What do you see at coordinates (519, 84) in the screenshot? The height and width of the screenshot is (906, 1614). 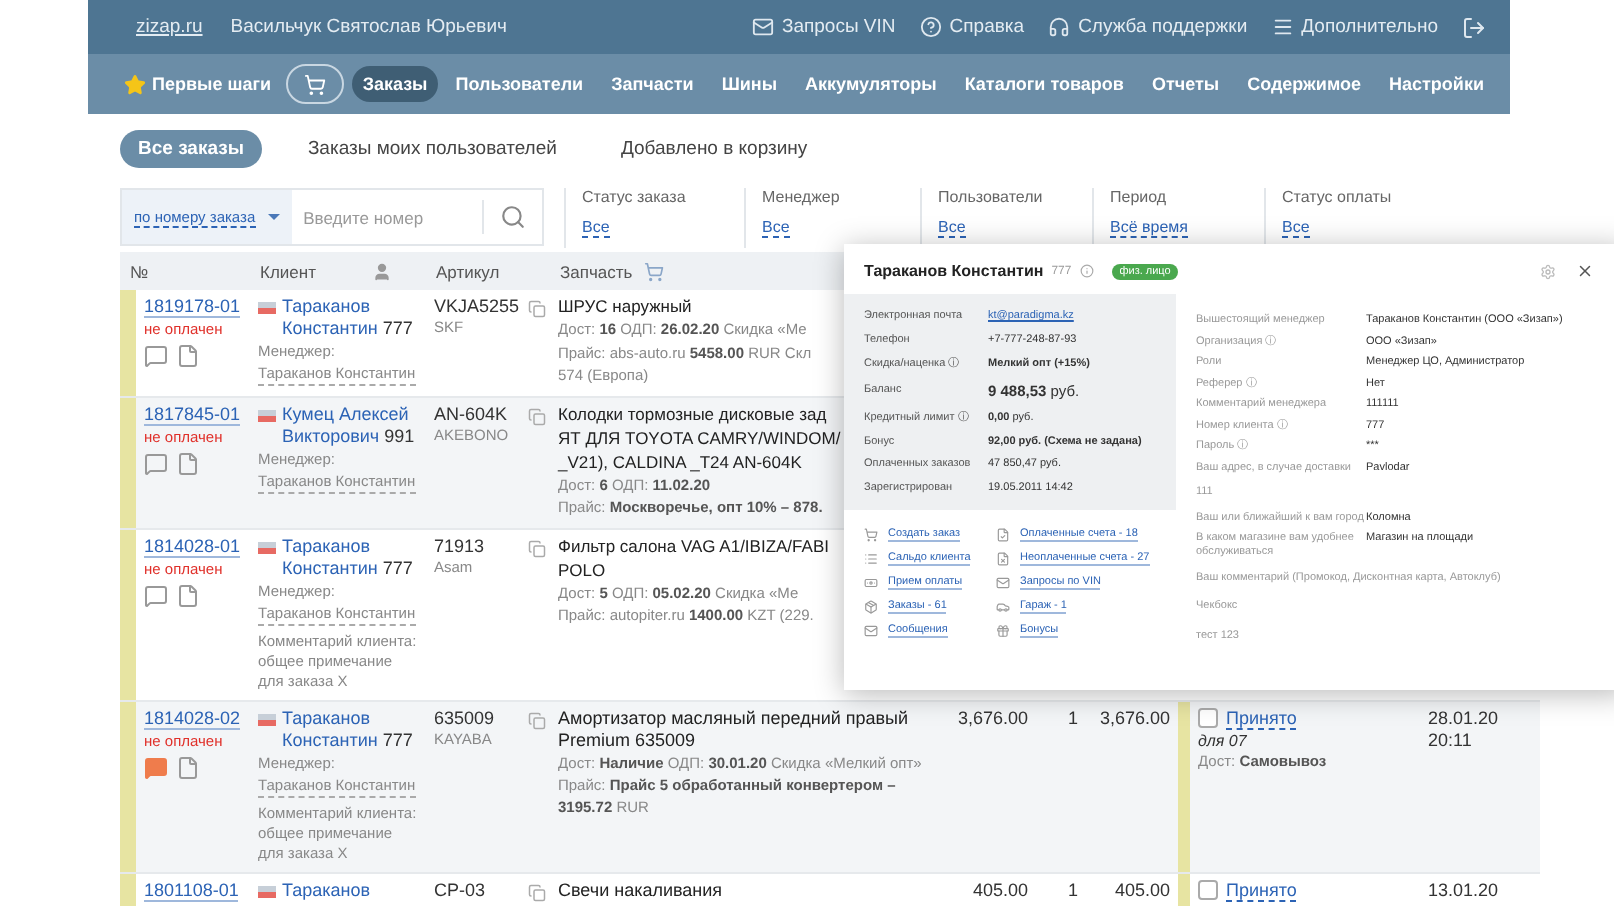 I see `nav-item: Пользователи` at bounding box center [519, 84].